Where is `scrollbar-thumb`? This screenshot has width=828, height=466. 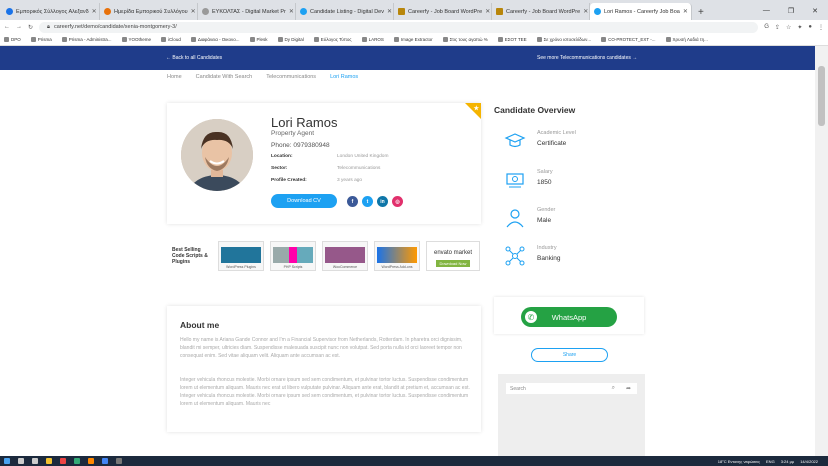 scrollbar-thumb is located at coordinates (821, 96).